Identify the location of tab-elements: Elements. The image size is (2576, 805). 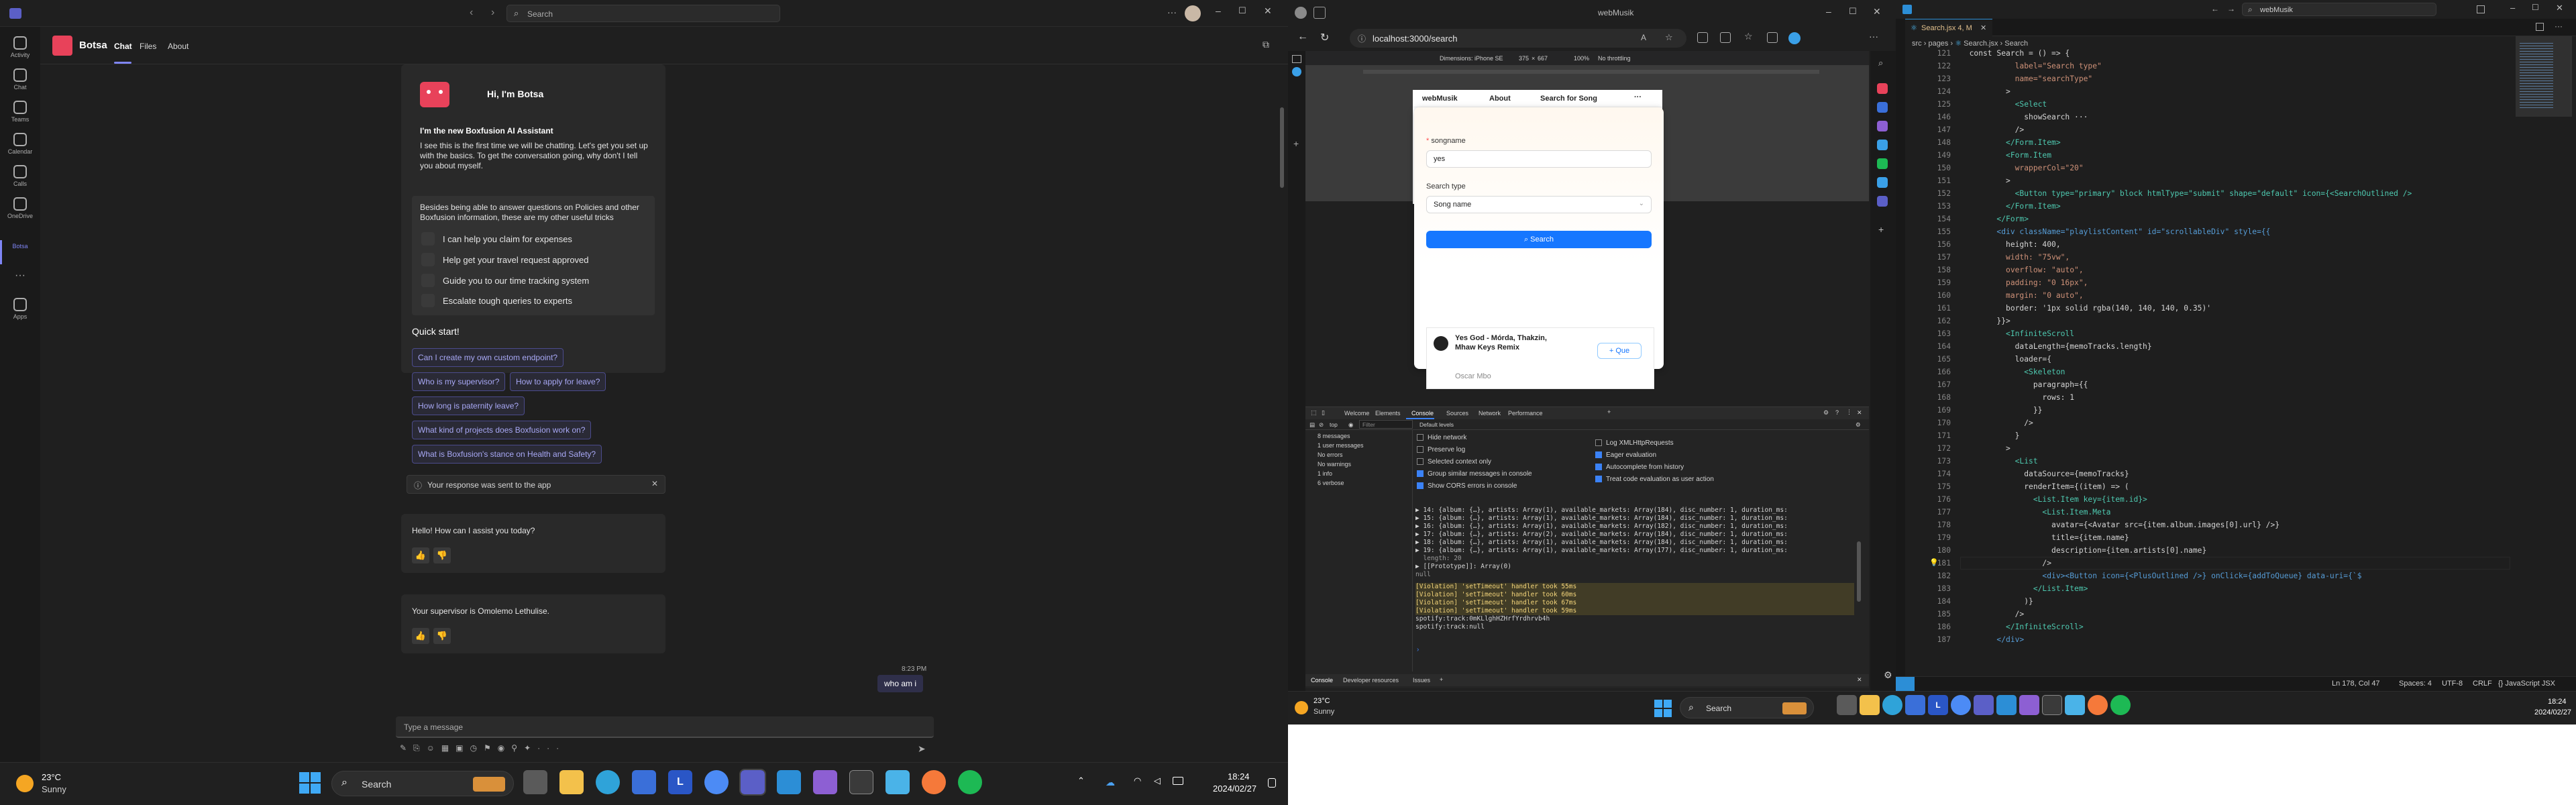
(1388, 413).